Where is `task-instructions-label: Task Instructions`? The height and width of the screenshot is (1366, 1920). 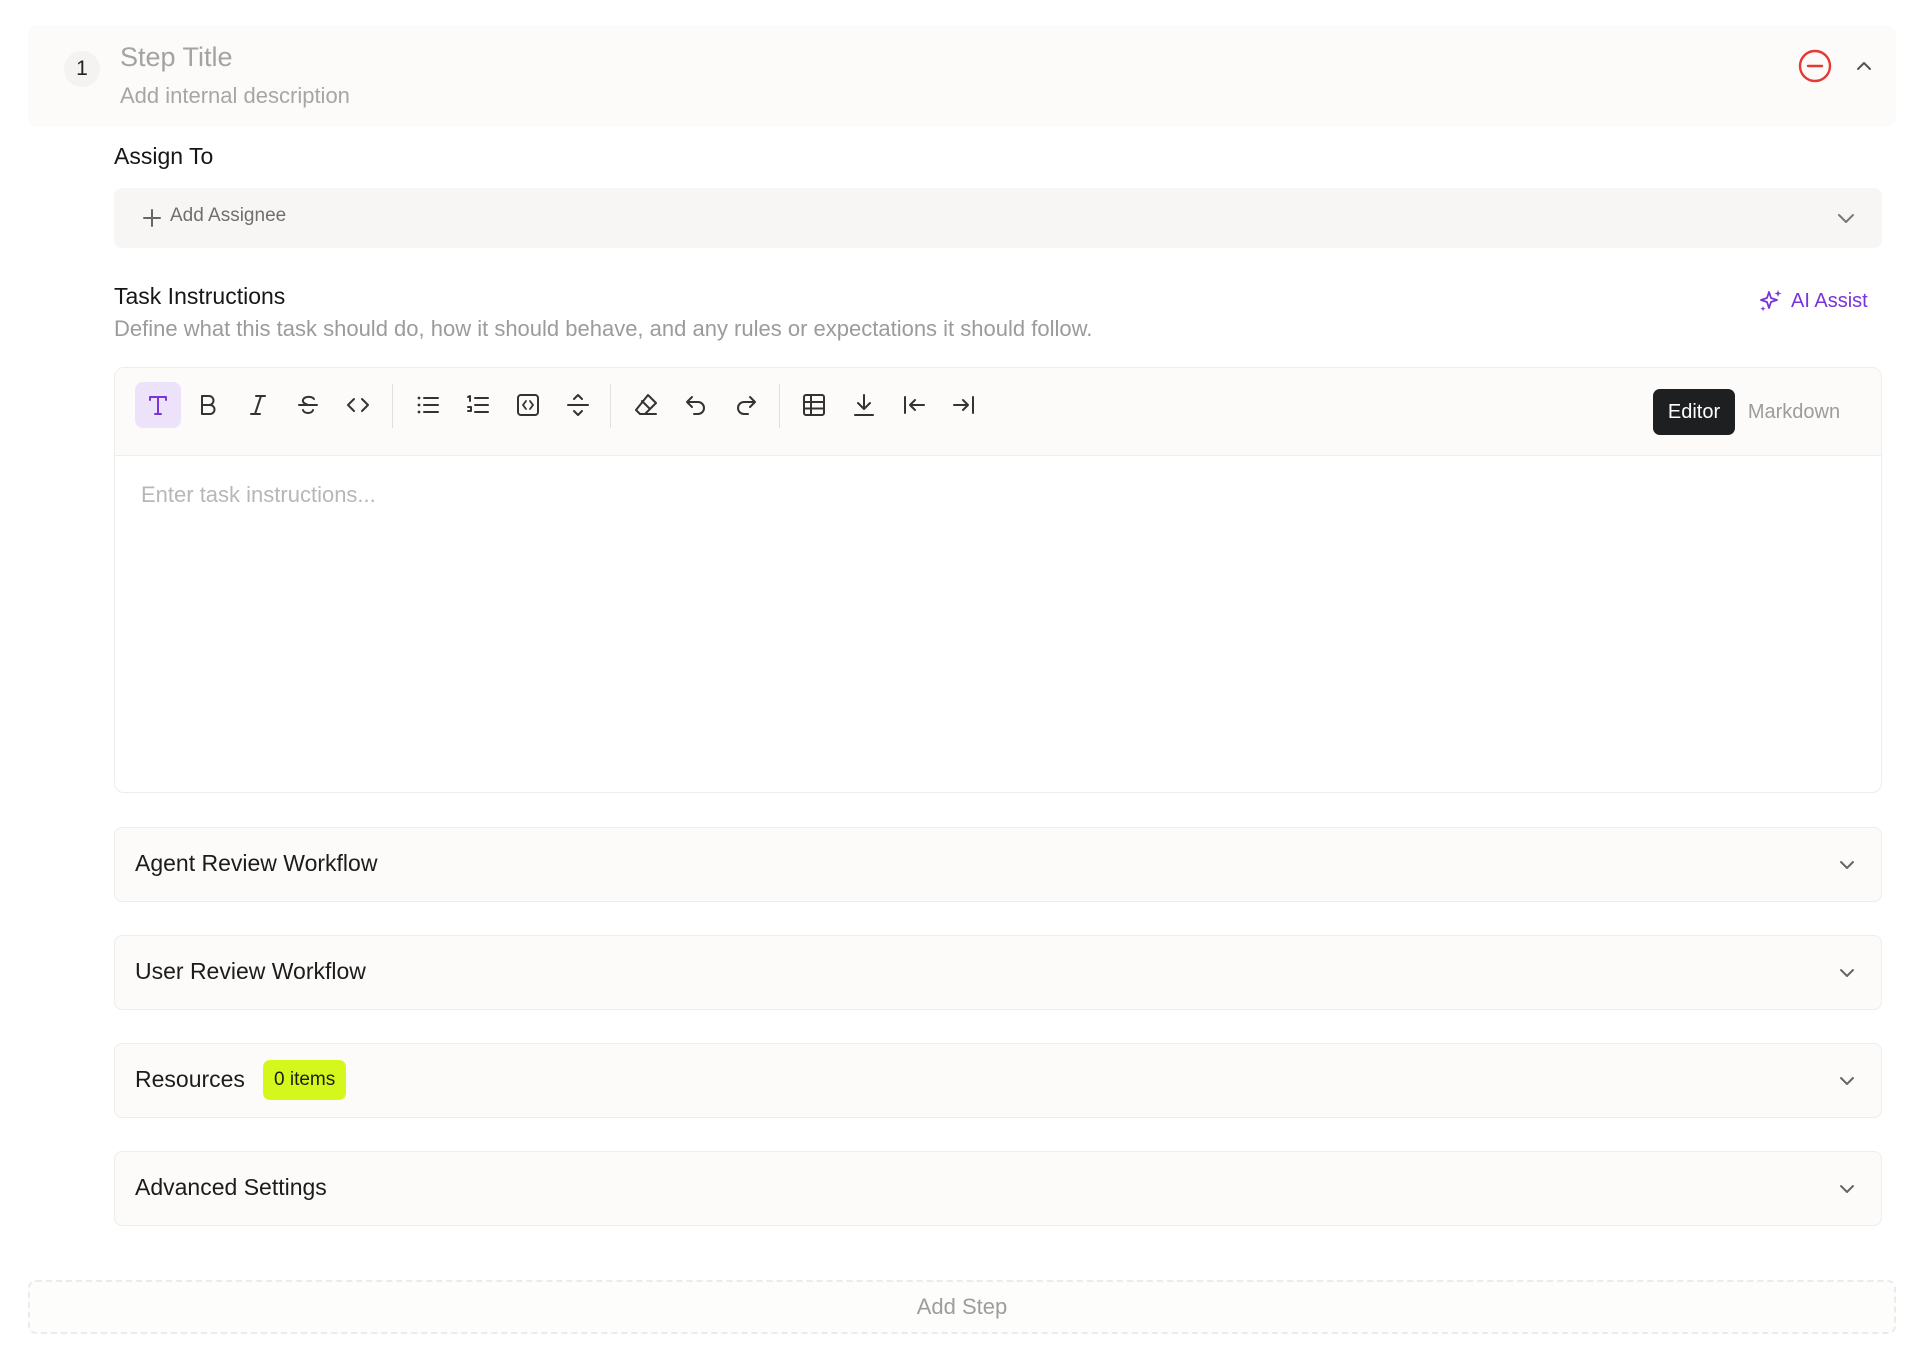
task-instructions-label: Task Instructions is located at coordinates (200, 296).